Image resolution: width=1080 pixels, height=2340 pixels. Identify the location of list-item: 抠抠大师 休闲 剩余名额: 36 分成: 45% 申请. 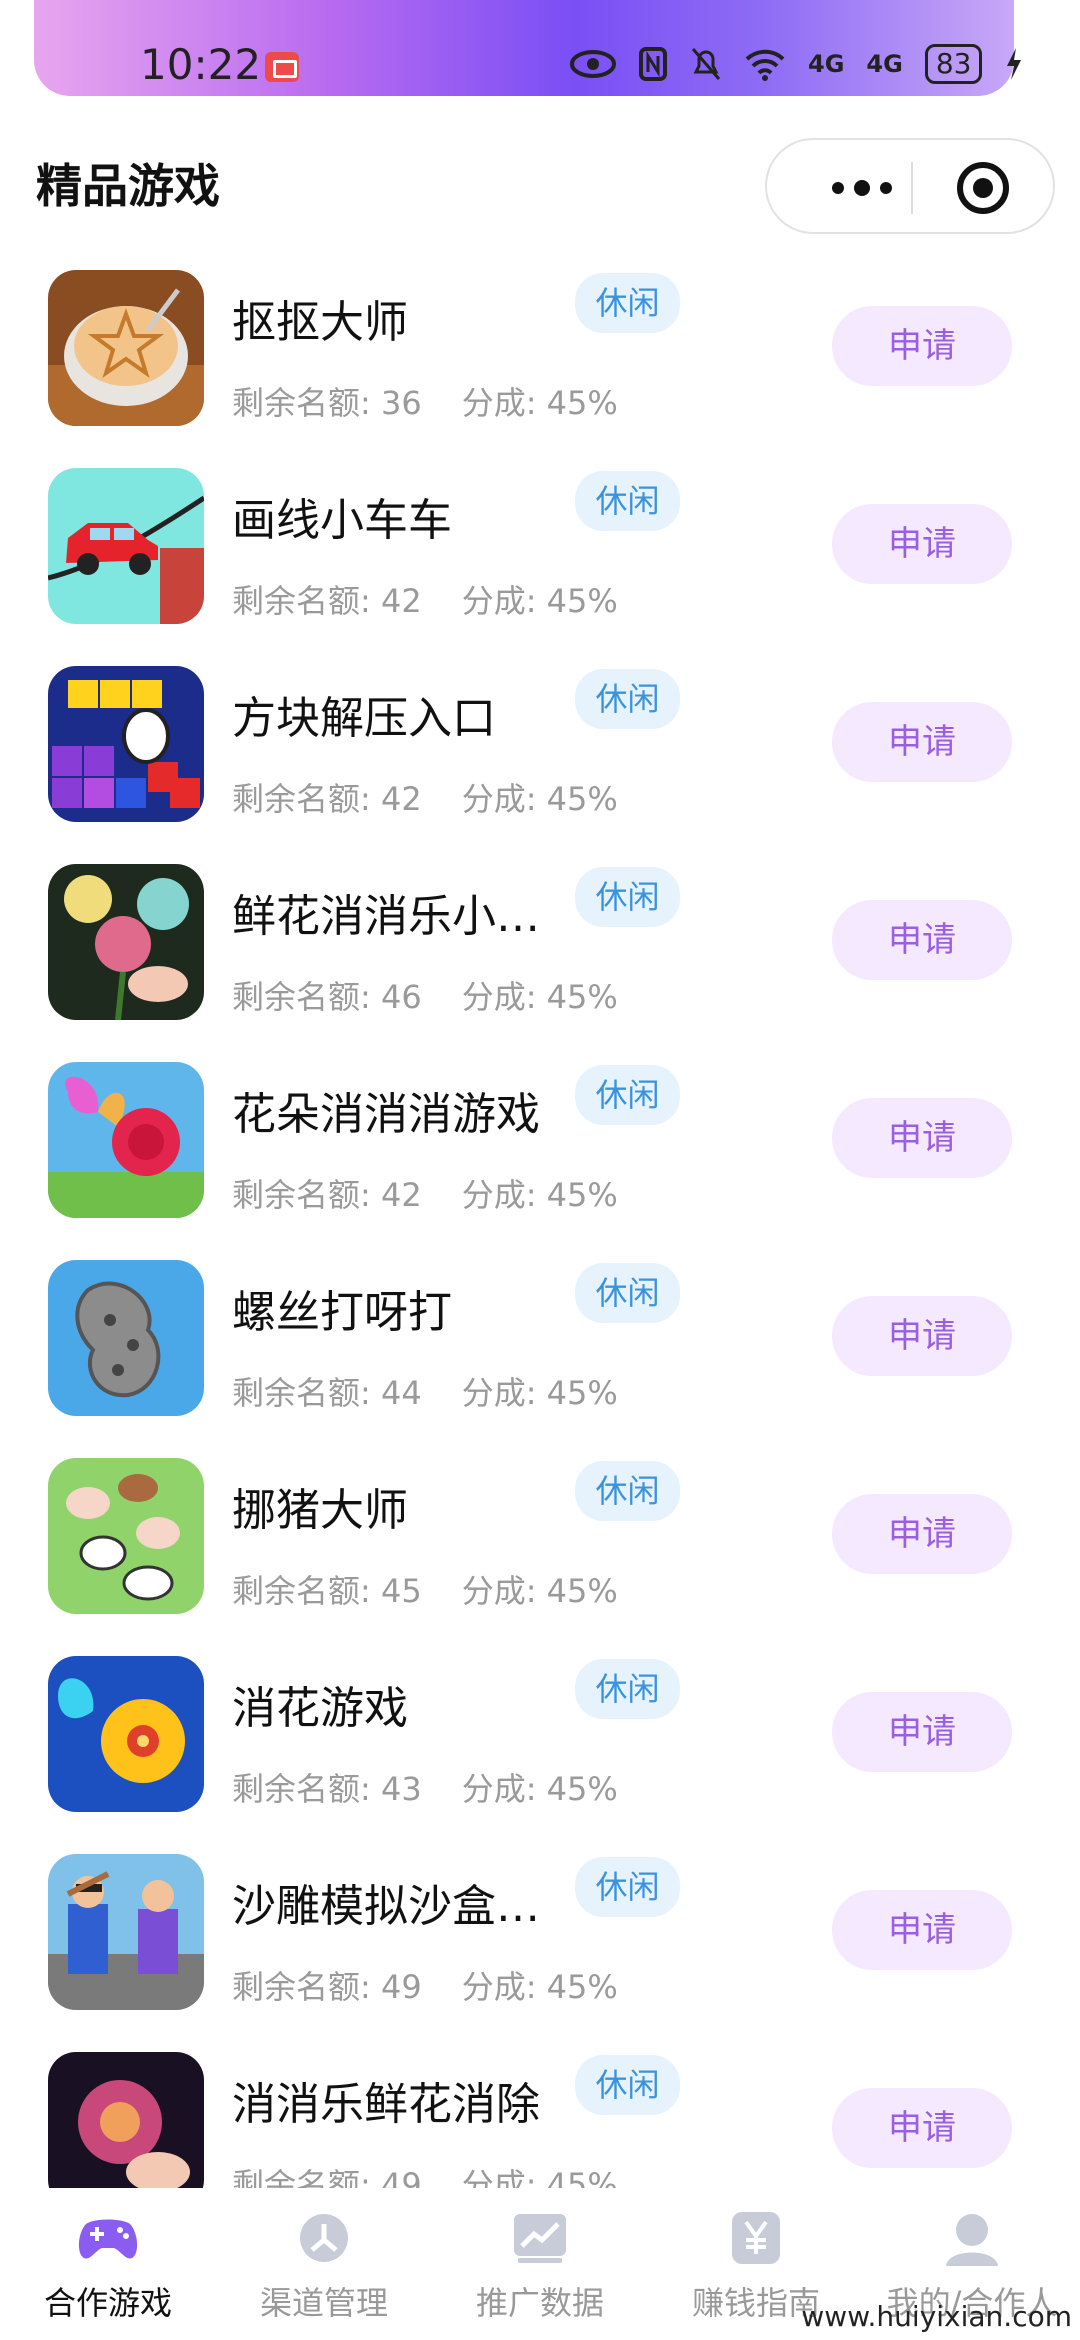
(540, 347).